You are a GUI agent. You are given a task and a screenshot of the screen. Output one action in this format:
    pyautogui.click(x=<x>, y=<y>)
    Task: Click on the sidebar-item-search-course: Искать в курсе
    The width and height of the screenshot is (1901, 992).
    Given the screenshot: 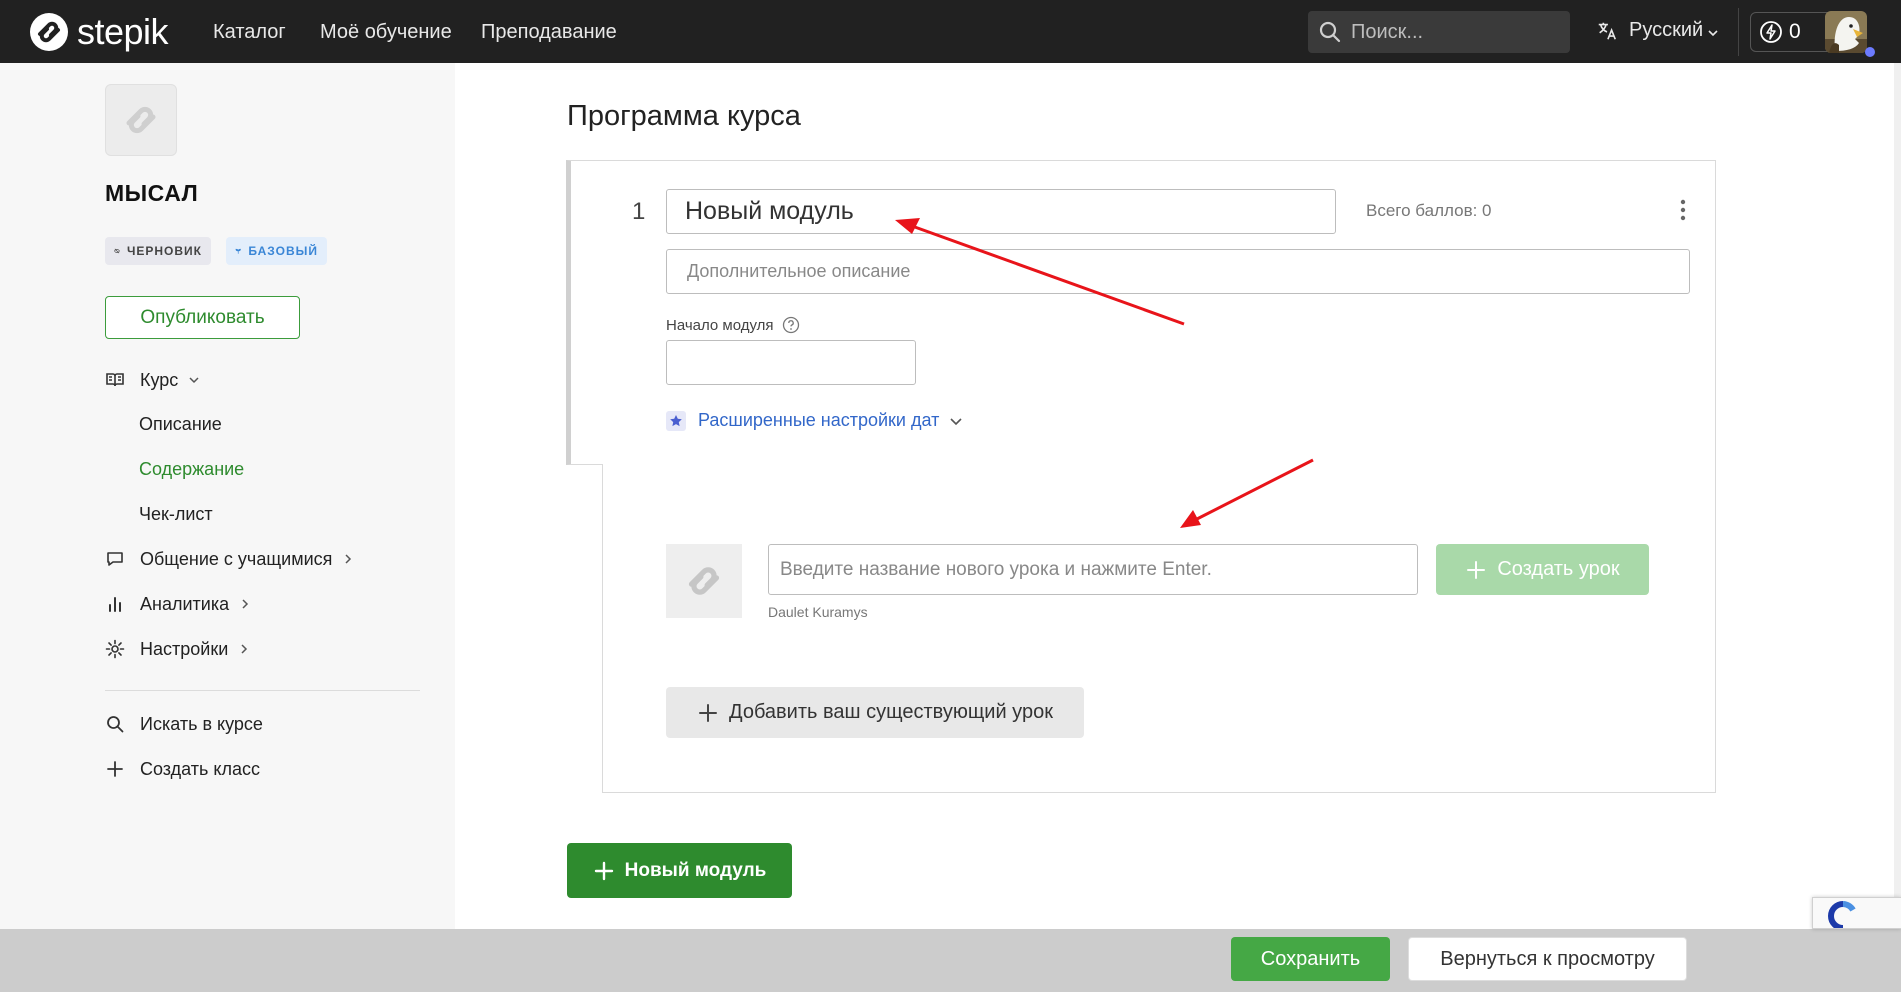 What is the action you would take?
    pyautogui.click(x=184, y=724)
    